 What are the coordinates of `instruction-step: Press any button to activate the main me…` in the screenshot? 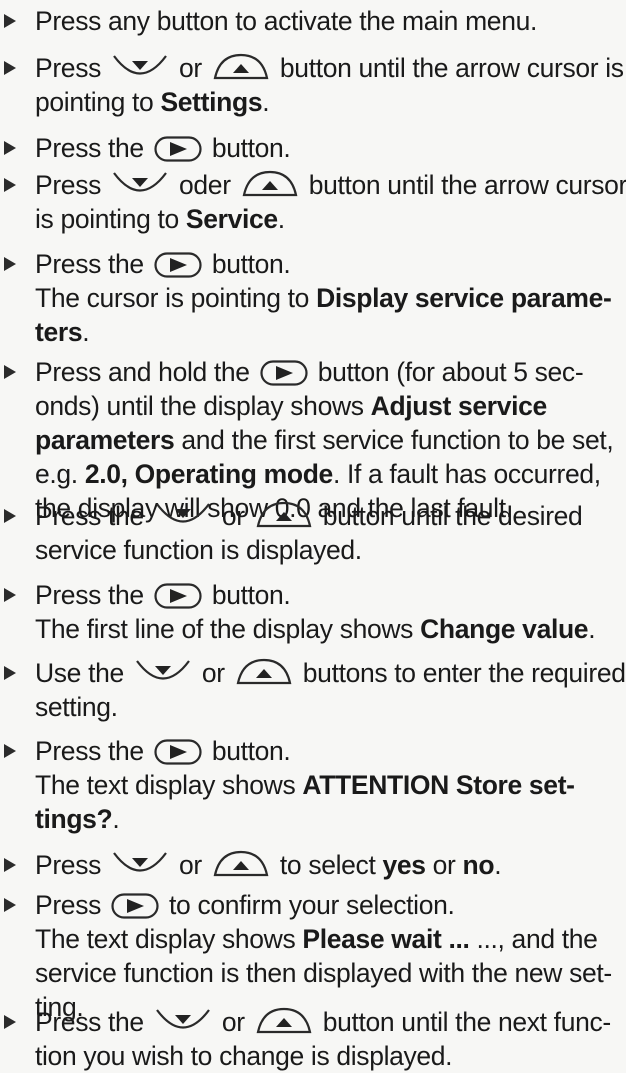 It's located at (313, 21).